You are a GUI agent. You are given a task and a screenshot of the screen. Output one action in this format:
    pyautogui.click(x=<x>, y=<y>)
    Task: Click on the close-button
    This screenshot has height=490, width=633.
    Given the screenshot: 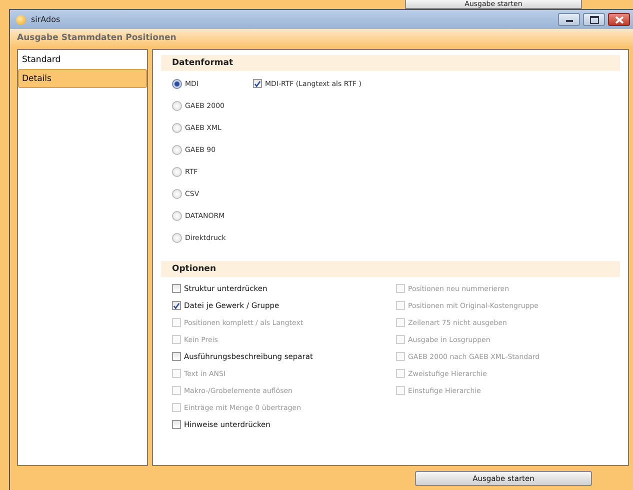 What is the action you would take?
    pyautogui.click(x=619, y=19)
    